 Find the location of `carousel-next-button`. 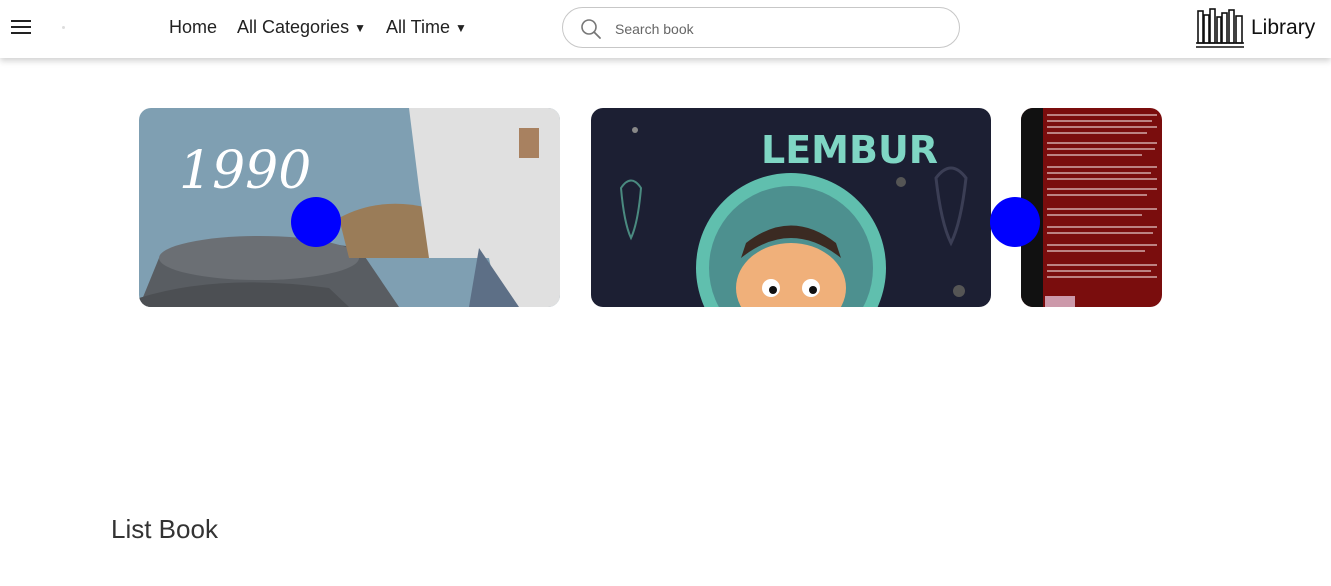

carousel-next-button is located at coordinates (1015, 222).